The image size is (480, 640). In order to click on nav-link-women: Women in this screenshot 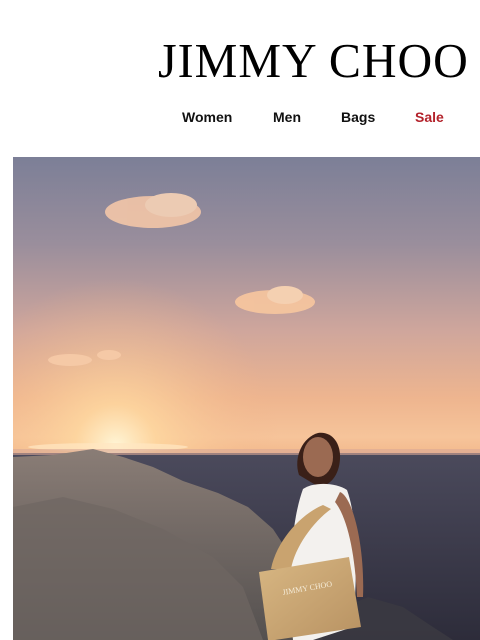, I will do `click(207, 117)`.